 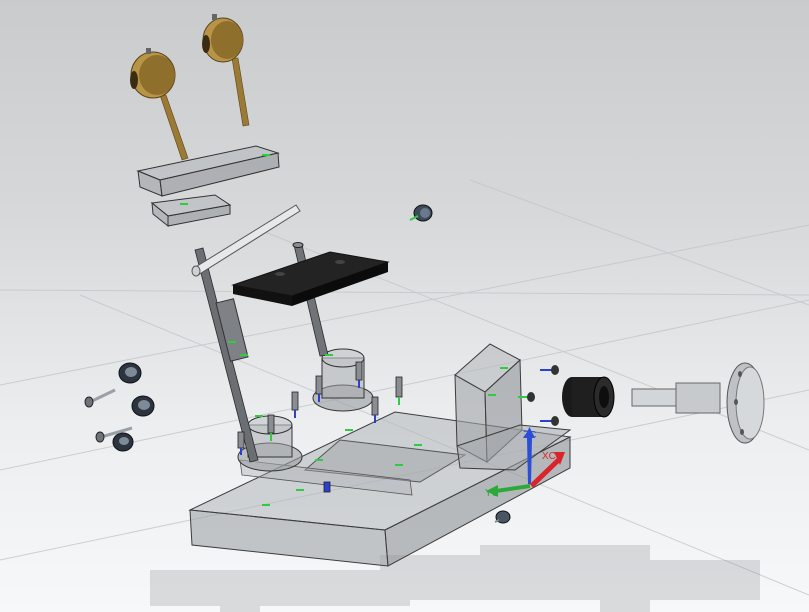 I want to click on gauge-holder, so click(x=208, y=186).